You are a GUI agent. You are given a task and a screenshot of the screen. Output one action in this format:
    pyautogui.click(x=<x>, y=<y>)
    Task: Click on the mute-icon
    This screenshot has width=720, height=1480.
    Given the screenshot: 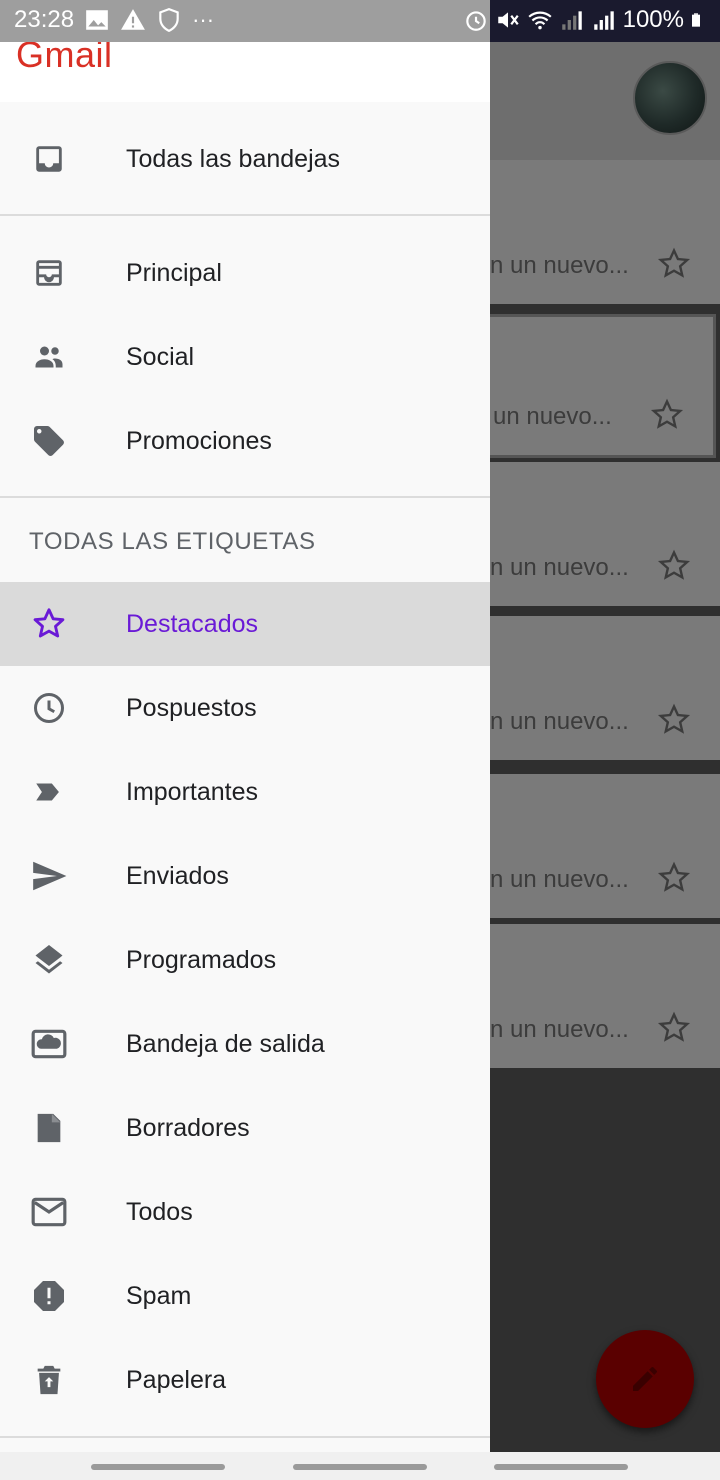 What is the action you would take?
    pyautogui.click(x=508, y=20)
    